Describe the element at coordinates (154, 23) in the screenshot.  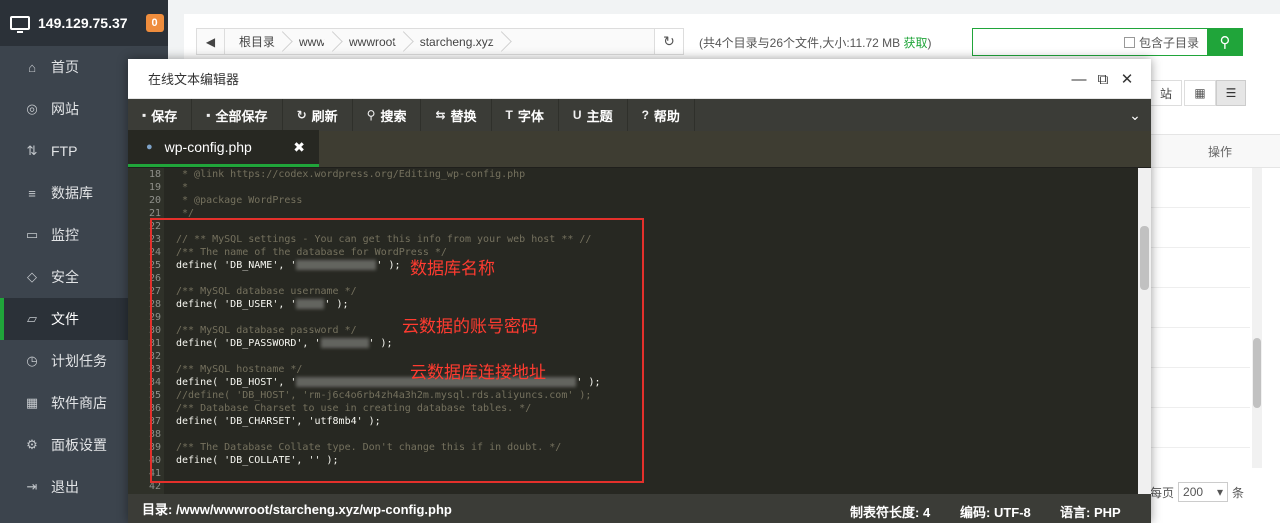
I see `notification-badge: 0` at that location.